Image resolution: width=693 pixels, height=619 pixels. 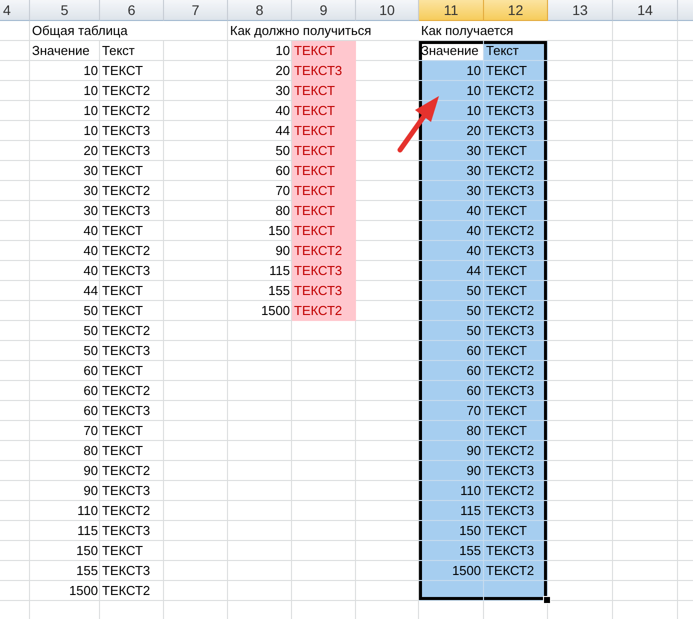 I want to click on column-header: 8, so click(x=260, y=10).